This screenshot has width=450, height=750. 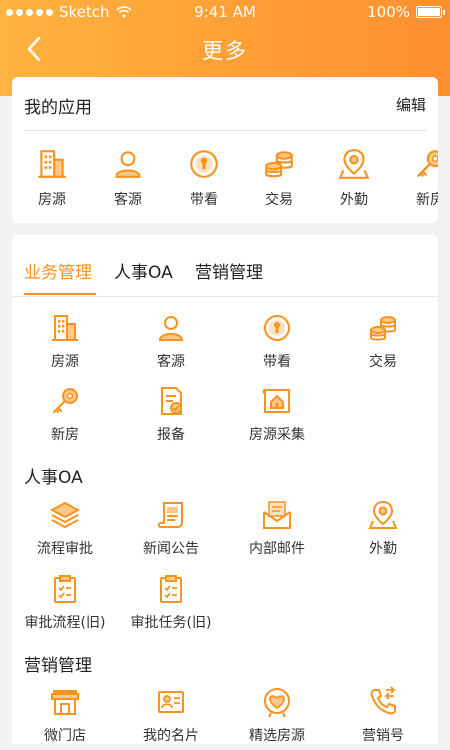 I want to click on tab-business: 业务管理, so click(x=58, y=270).